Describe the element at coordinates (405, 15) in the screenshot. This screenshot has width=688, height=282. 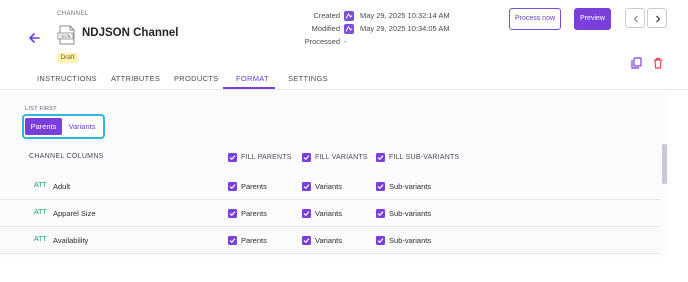
I see `created-value: May 29, 2025 10:32:14 AM` at that location.